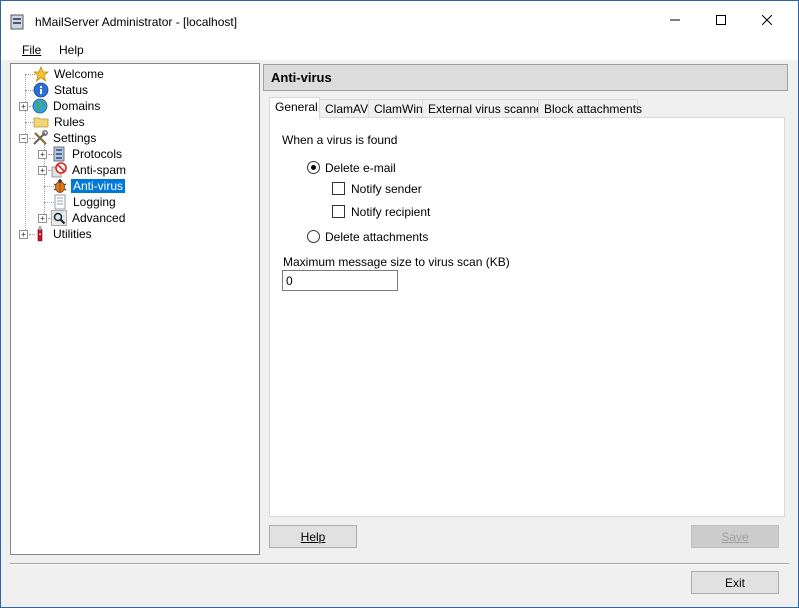  I want to click on save-button: Save, so click(735, 536).